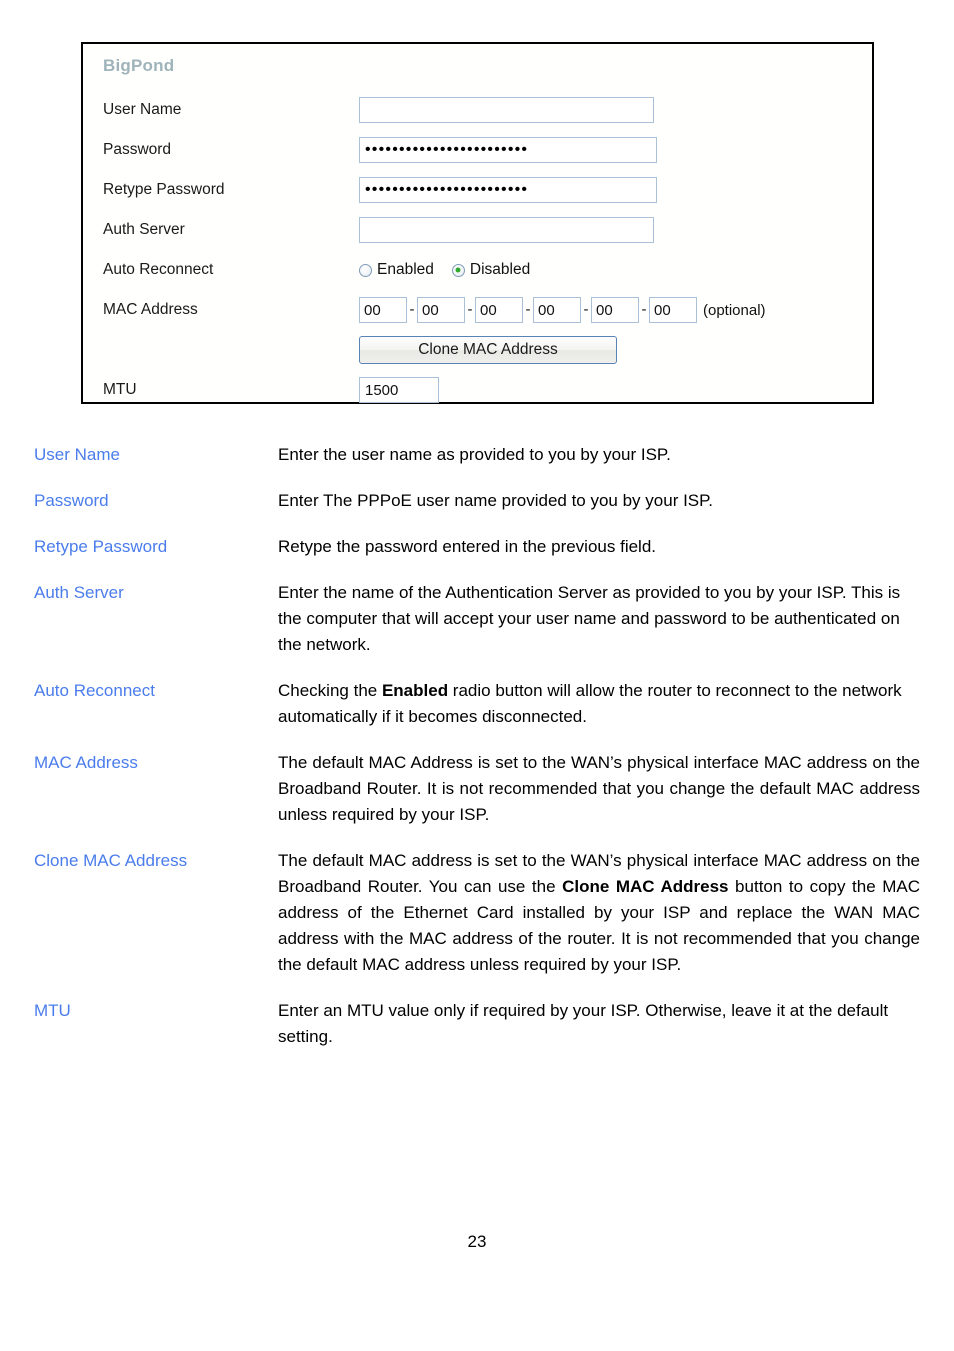 The image size is (954, 1351). Describe the element at coordinates (137, 149) in the screenshot. I see `label-password: Password` at that location.